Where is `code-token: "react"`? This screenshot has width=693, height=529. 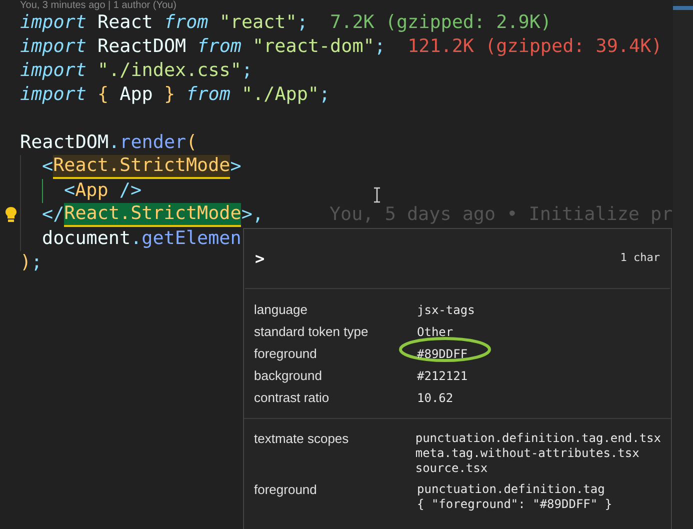 code-token: "react" is located at coordinates (257, 23).